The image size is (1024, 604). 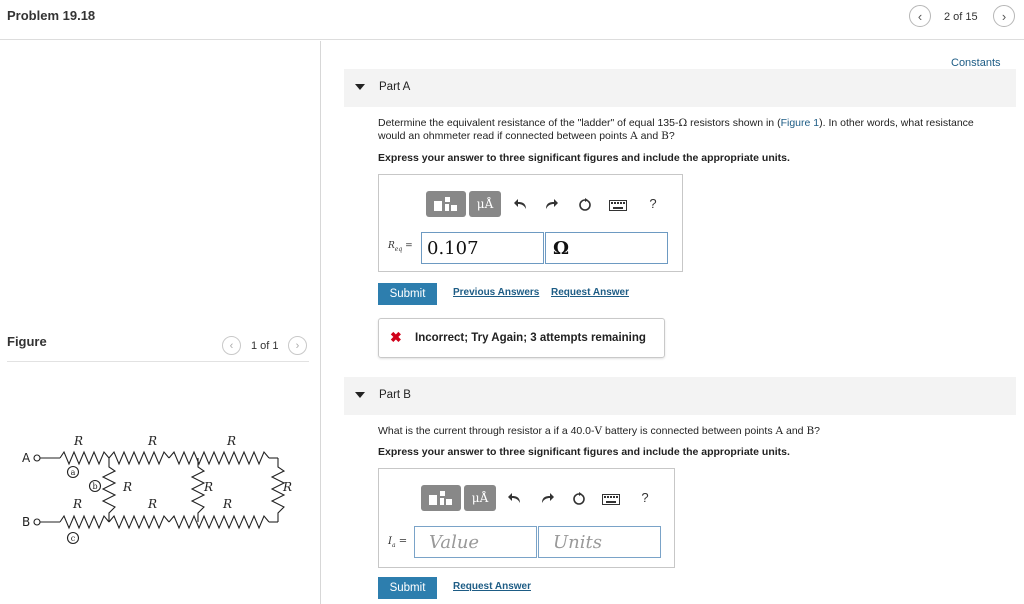 What do you see at coordinates (475, 542) in the screenshot?
I see `ia-value-input: Value` at bounding box center [475, 542].